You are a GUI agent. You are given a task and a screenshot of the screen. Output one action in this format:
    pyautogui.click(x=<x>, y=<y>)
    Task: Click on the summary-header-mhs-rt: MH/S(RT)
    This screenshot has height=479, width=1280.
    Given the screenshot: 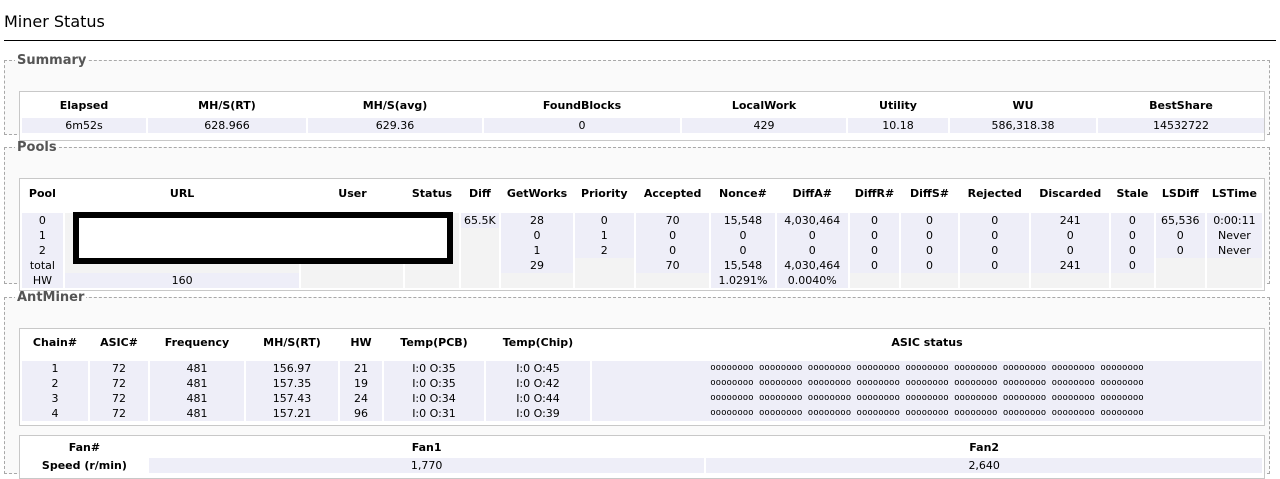 What is the action you would take?
    pyautogui.click(x=227, y=105)
    